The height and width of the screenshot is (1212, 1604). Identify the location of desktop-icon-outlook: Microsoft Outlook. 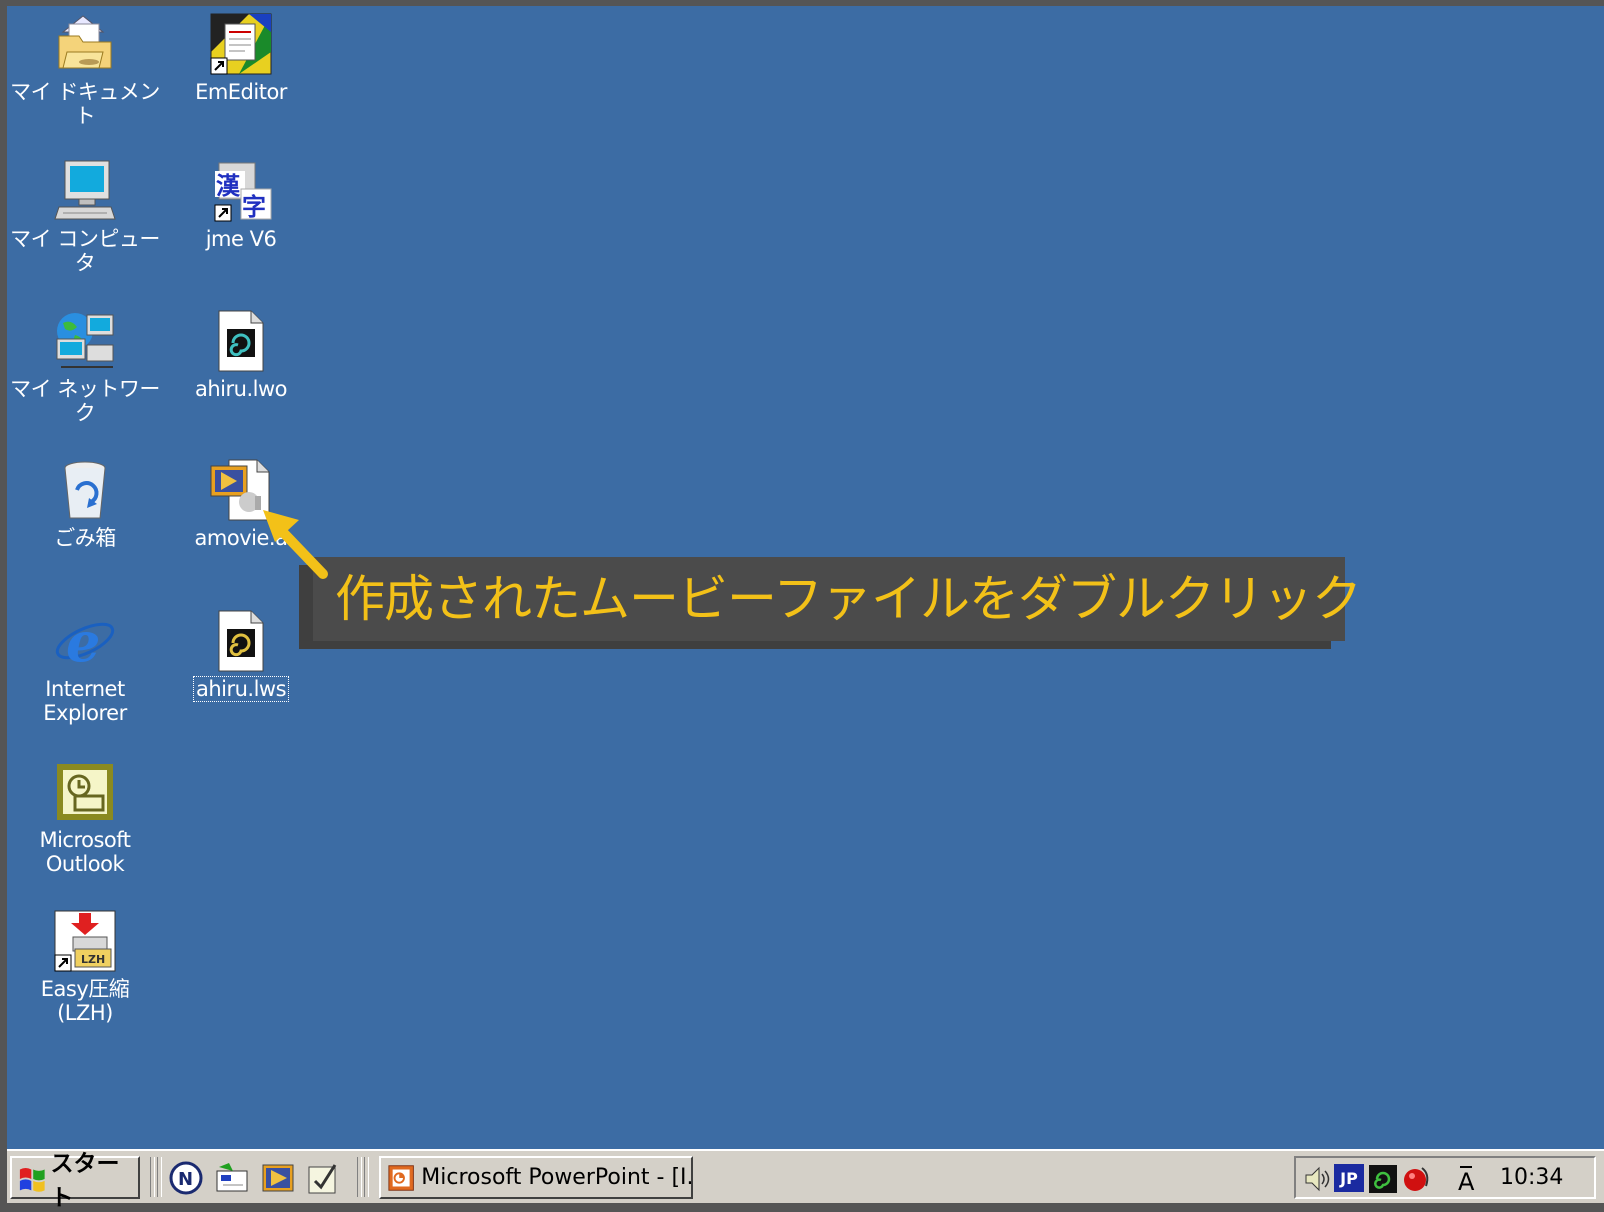
(85, 818).